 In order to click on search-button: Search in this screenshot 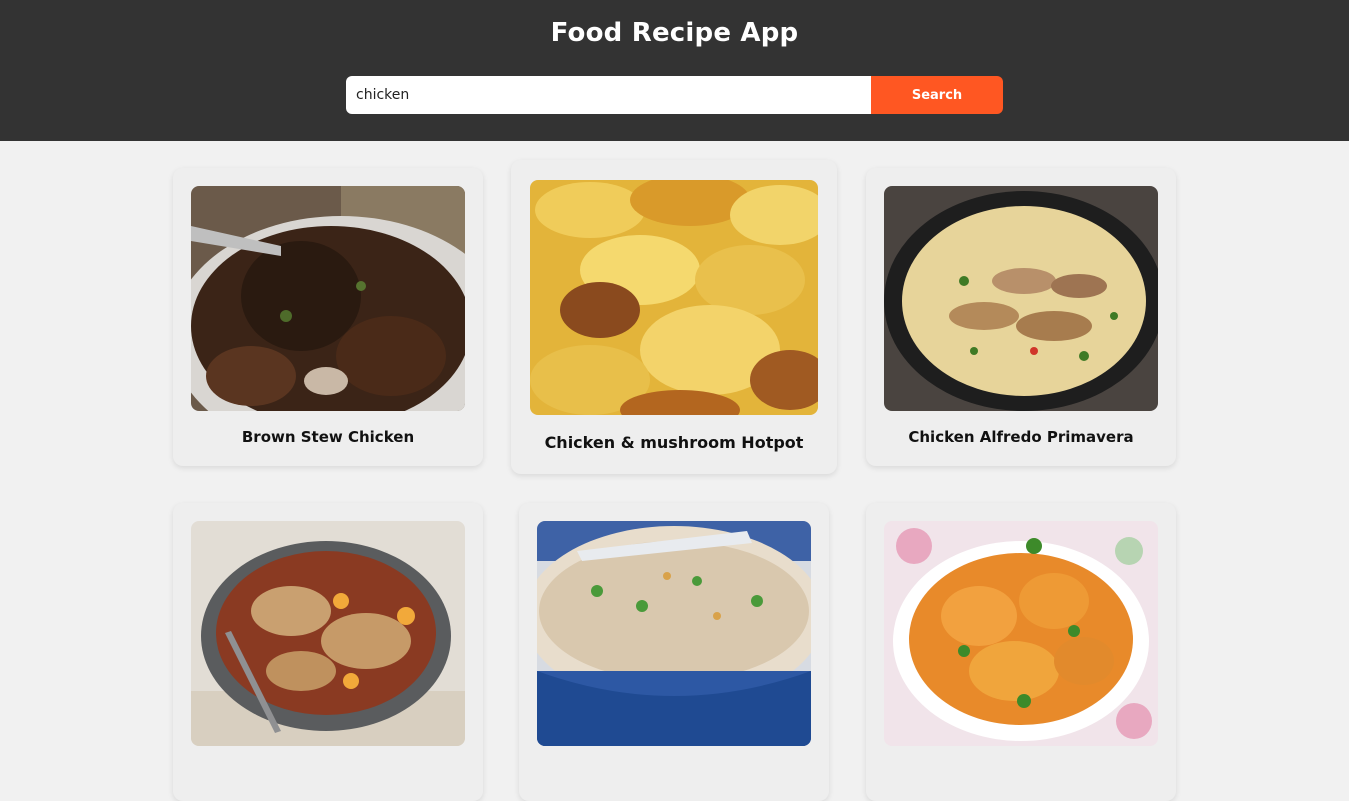, I will do `click(937, 95)`.